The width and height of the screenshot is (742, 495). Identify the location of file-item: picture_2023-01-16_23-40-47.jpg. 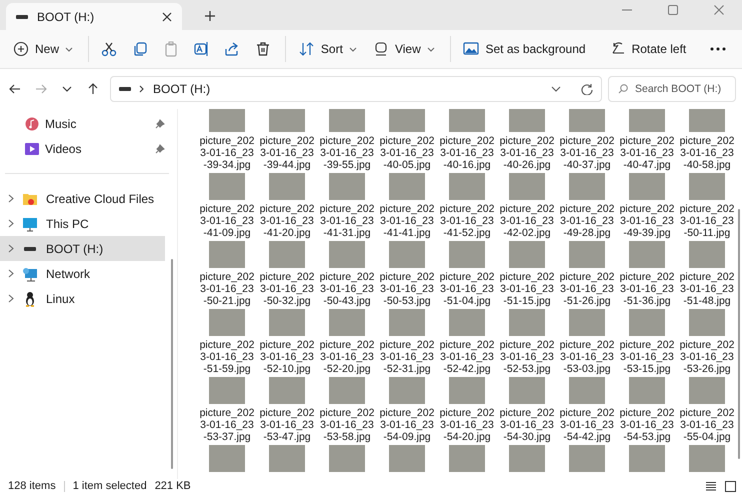
(647, 141).